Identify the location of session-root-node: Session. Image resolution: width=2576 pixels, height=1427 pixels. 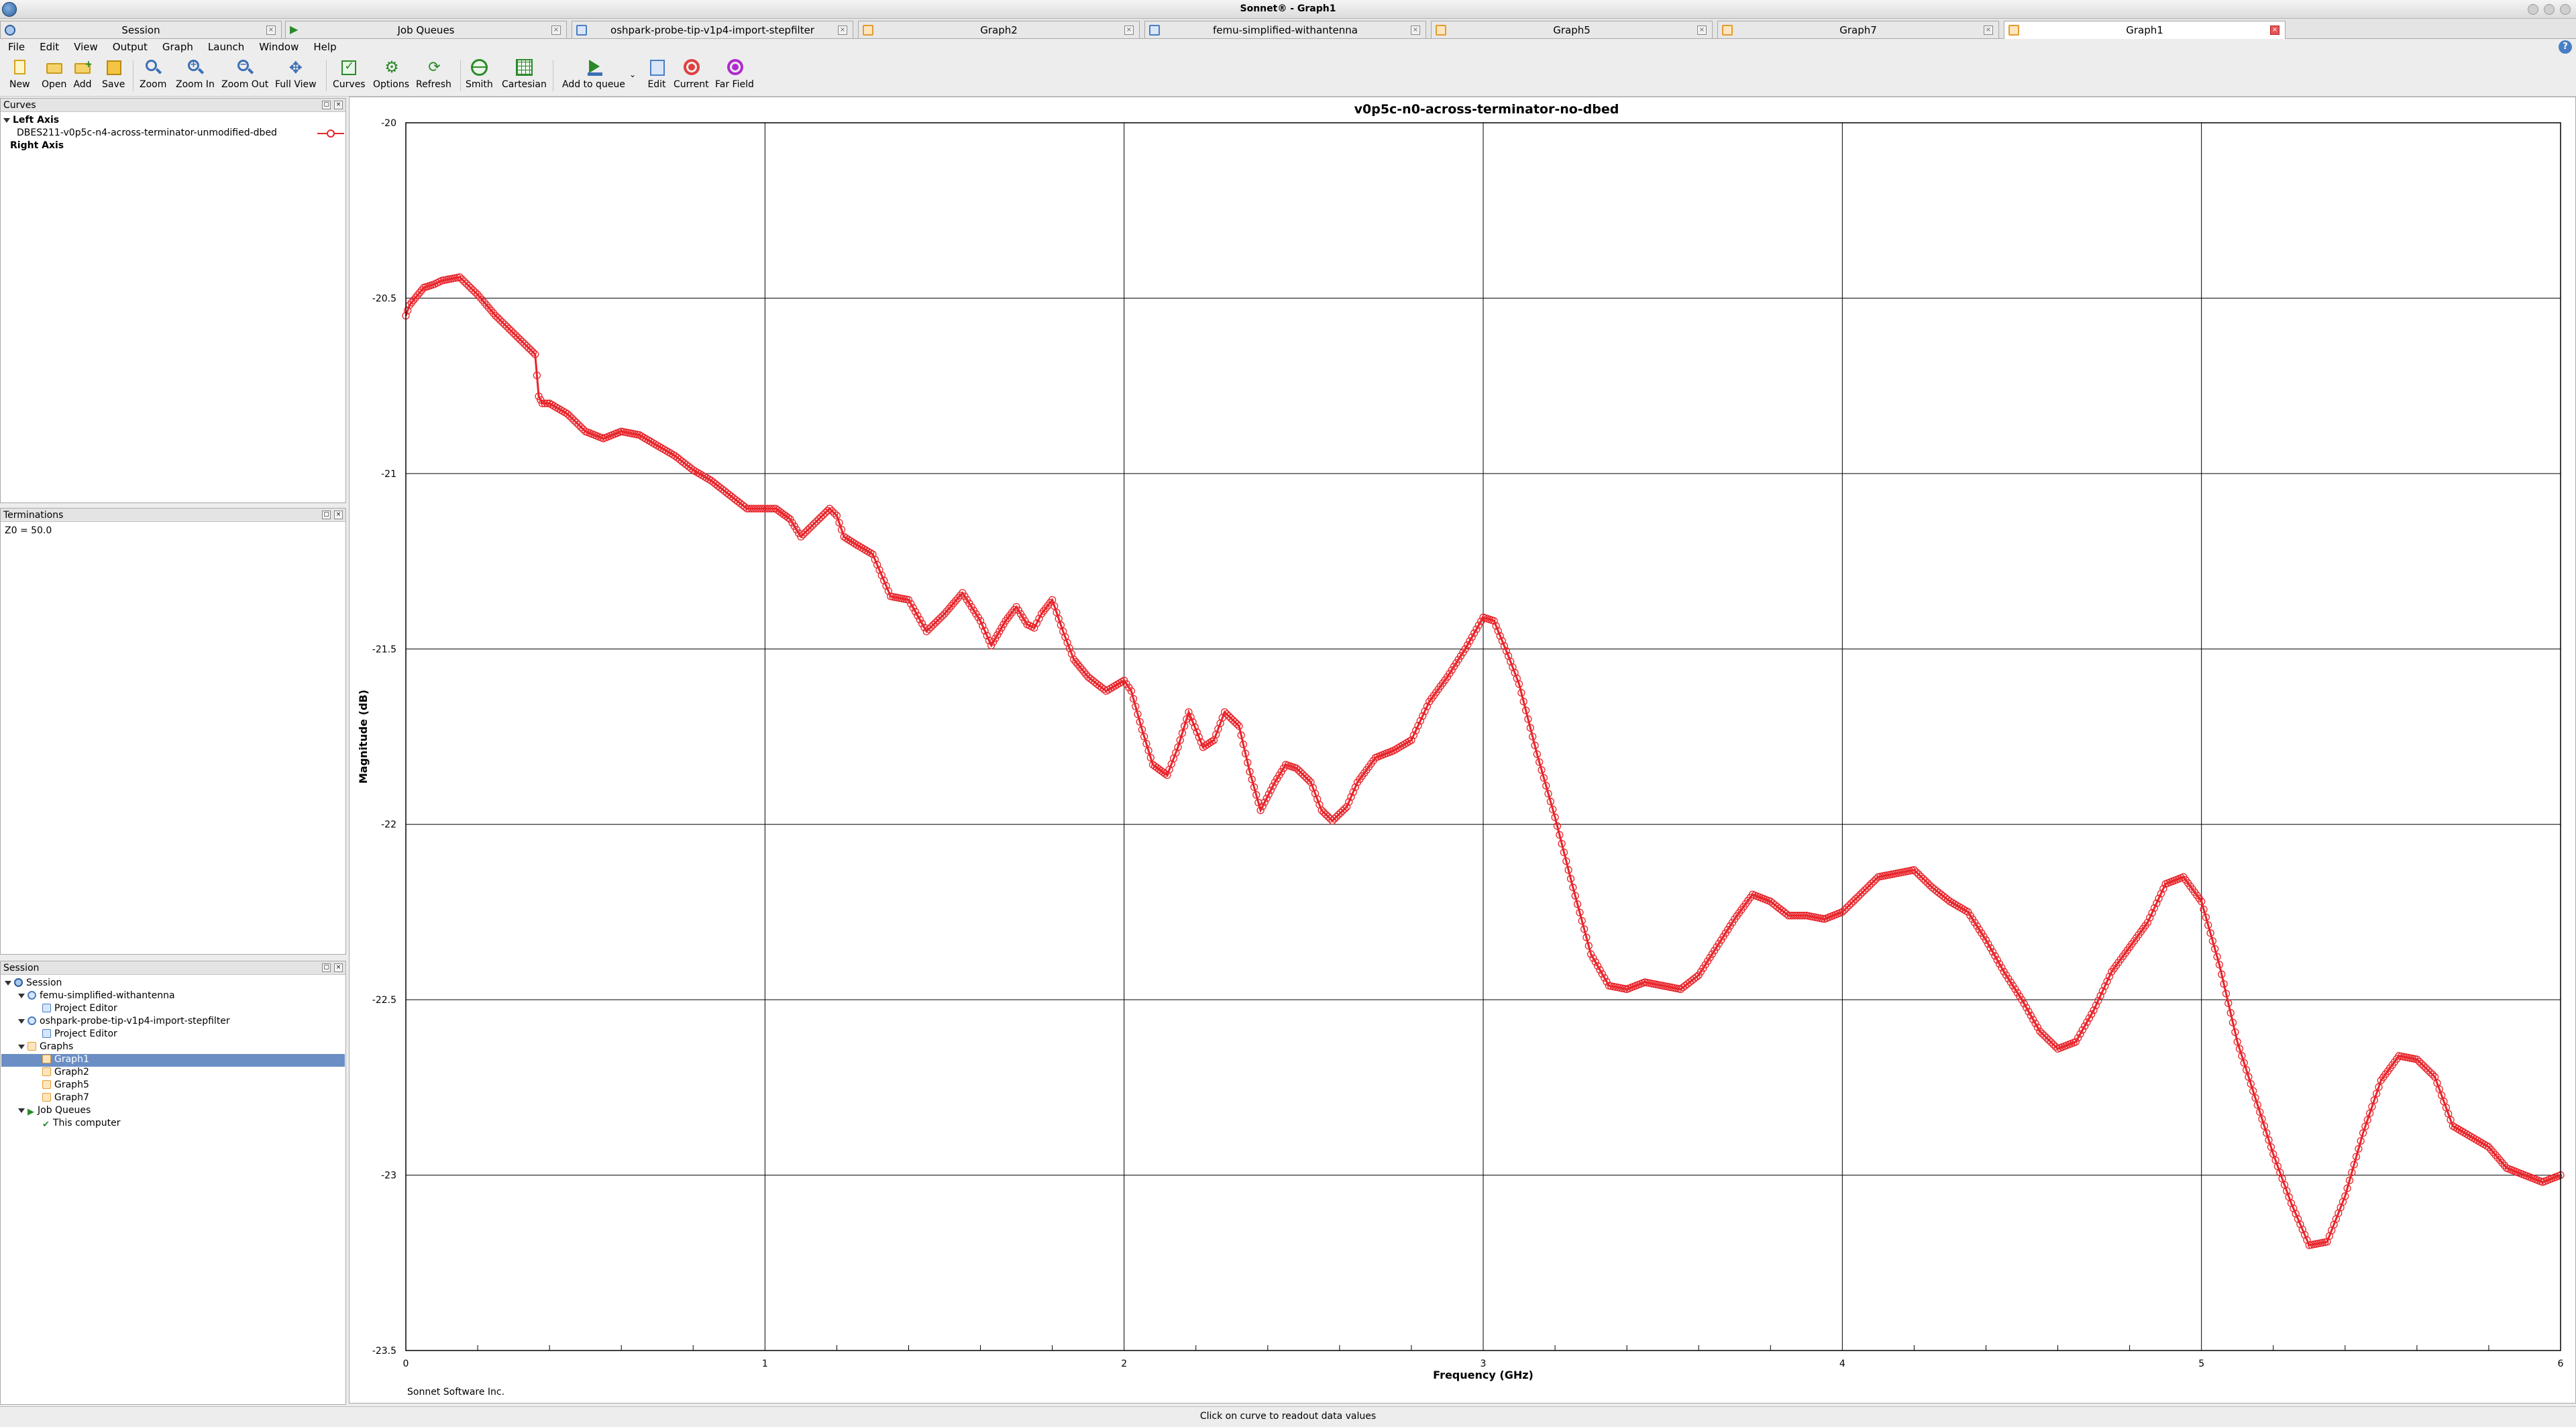
(33, 983).